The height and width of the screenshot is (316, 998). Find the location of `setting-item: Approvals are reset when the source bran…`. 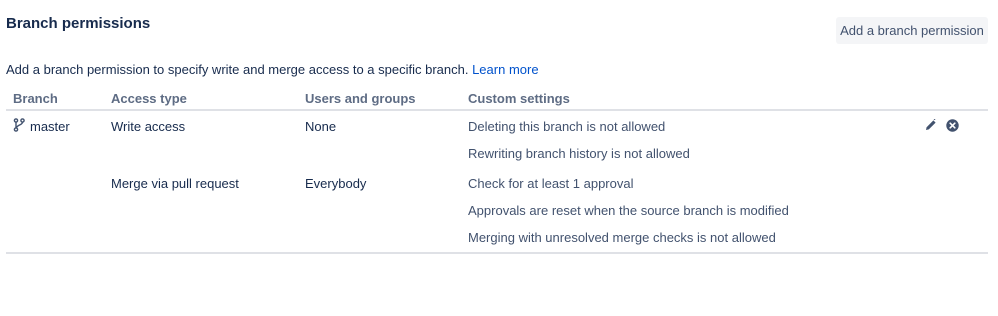

setting-item: Approvals are reset when the source bran… is located at coordinates (628, 210).